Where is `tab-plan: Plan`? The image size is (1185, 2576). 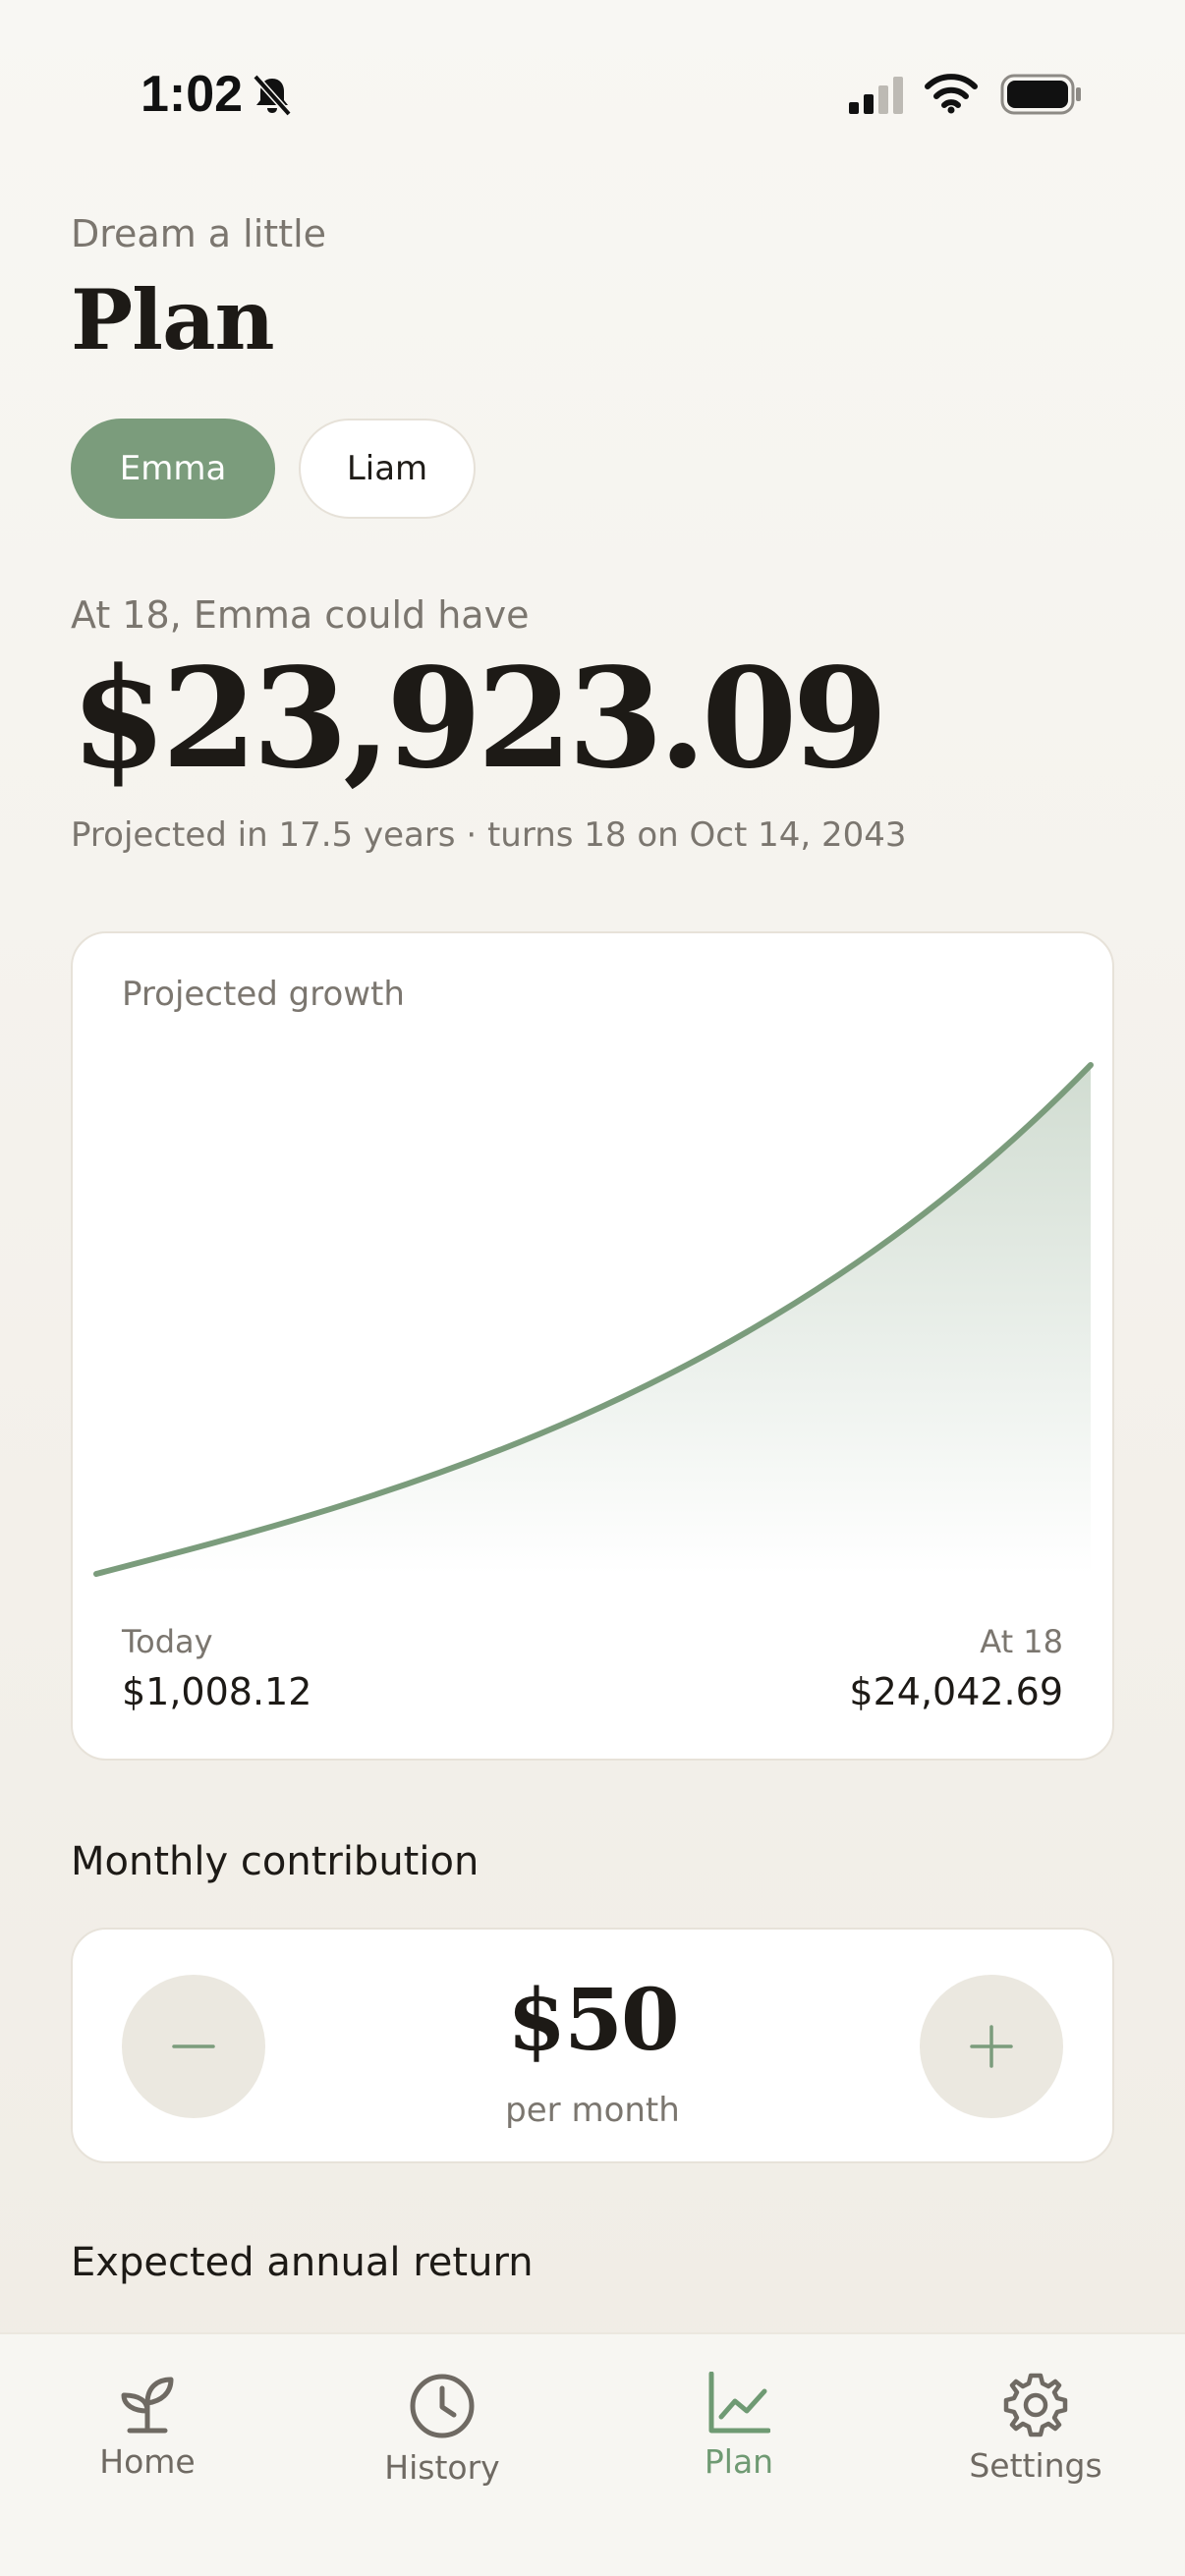 tab-plan: Plan is located at coordinates (739, 2423).